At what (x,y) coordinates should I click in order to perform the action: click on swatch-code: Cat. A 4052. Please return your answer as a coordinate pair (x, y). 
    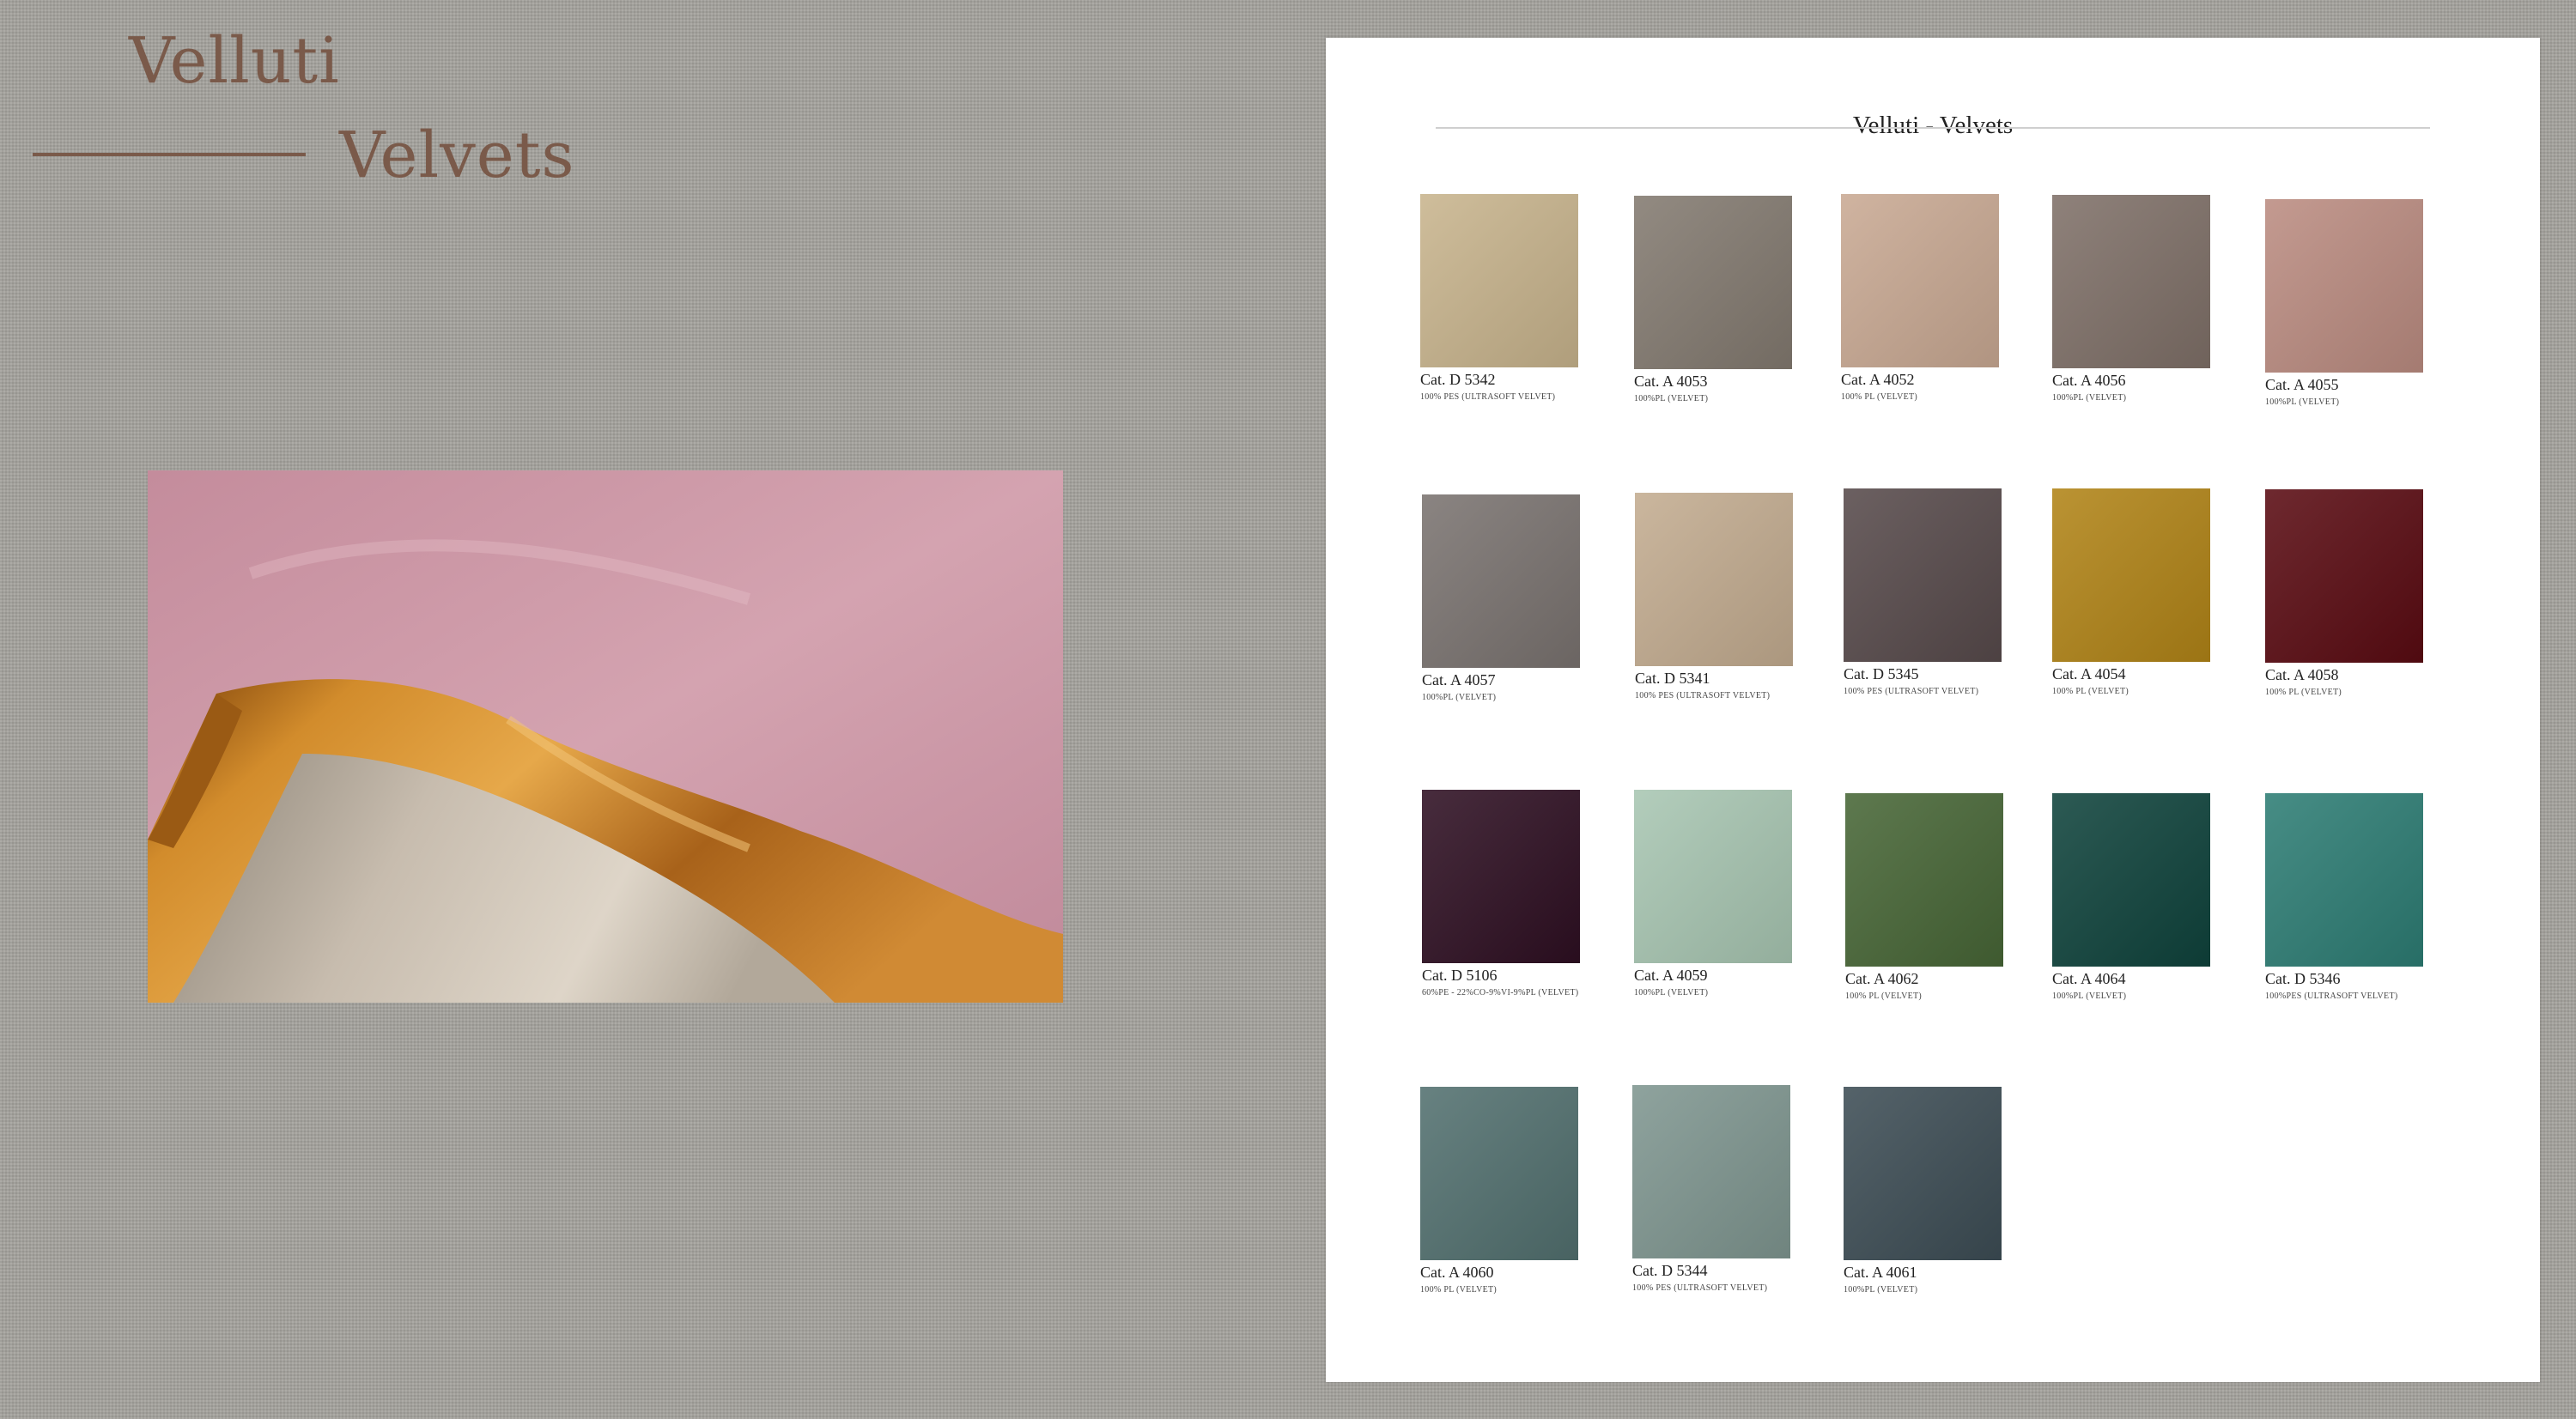
    Looking at the image, I should click on (1878, 380).